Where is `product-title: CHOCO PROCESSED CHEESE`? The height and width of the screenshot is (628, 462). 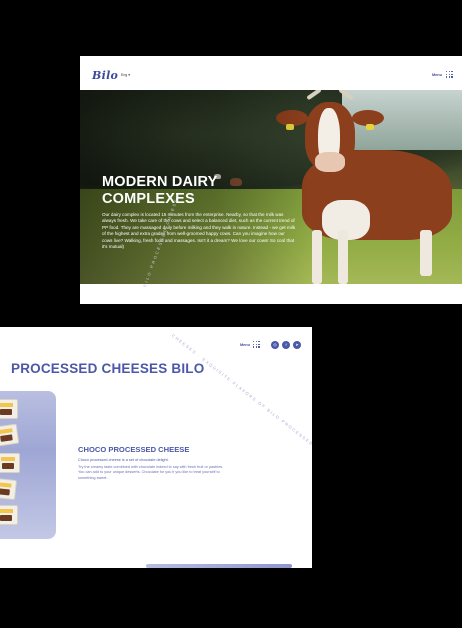
product-title: CHOCO PROCESSED CHEESE is located at coordinates (134, 449).